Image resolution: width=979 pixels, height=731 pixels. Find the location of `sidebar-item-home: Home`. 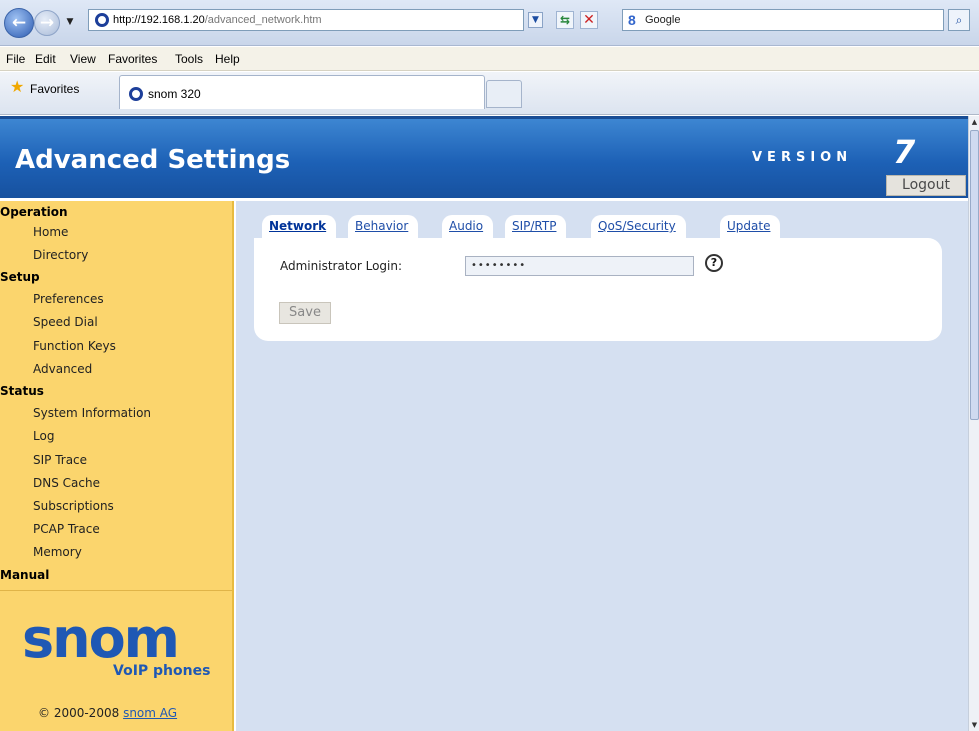

sidebar-item-home: Home is located at coordinates (50, 232).